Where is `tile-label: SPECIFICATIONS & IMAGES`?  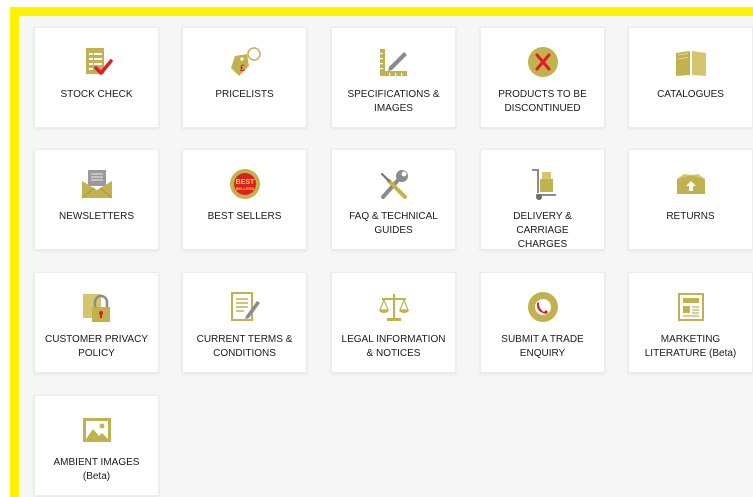 tile-label: SPECIFICATIONS & IMAGES is located at coordinates (393, 101).